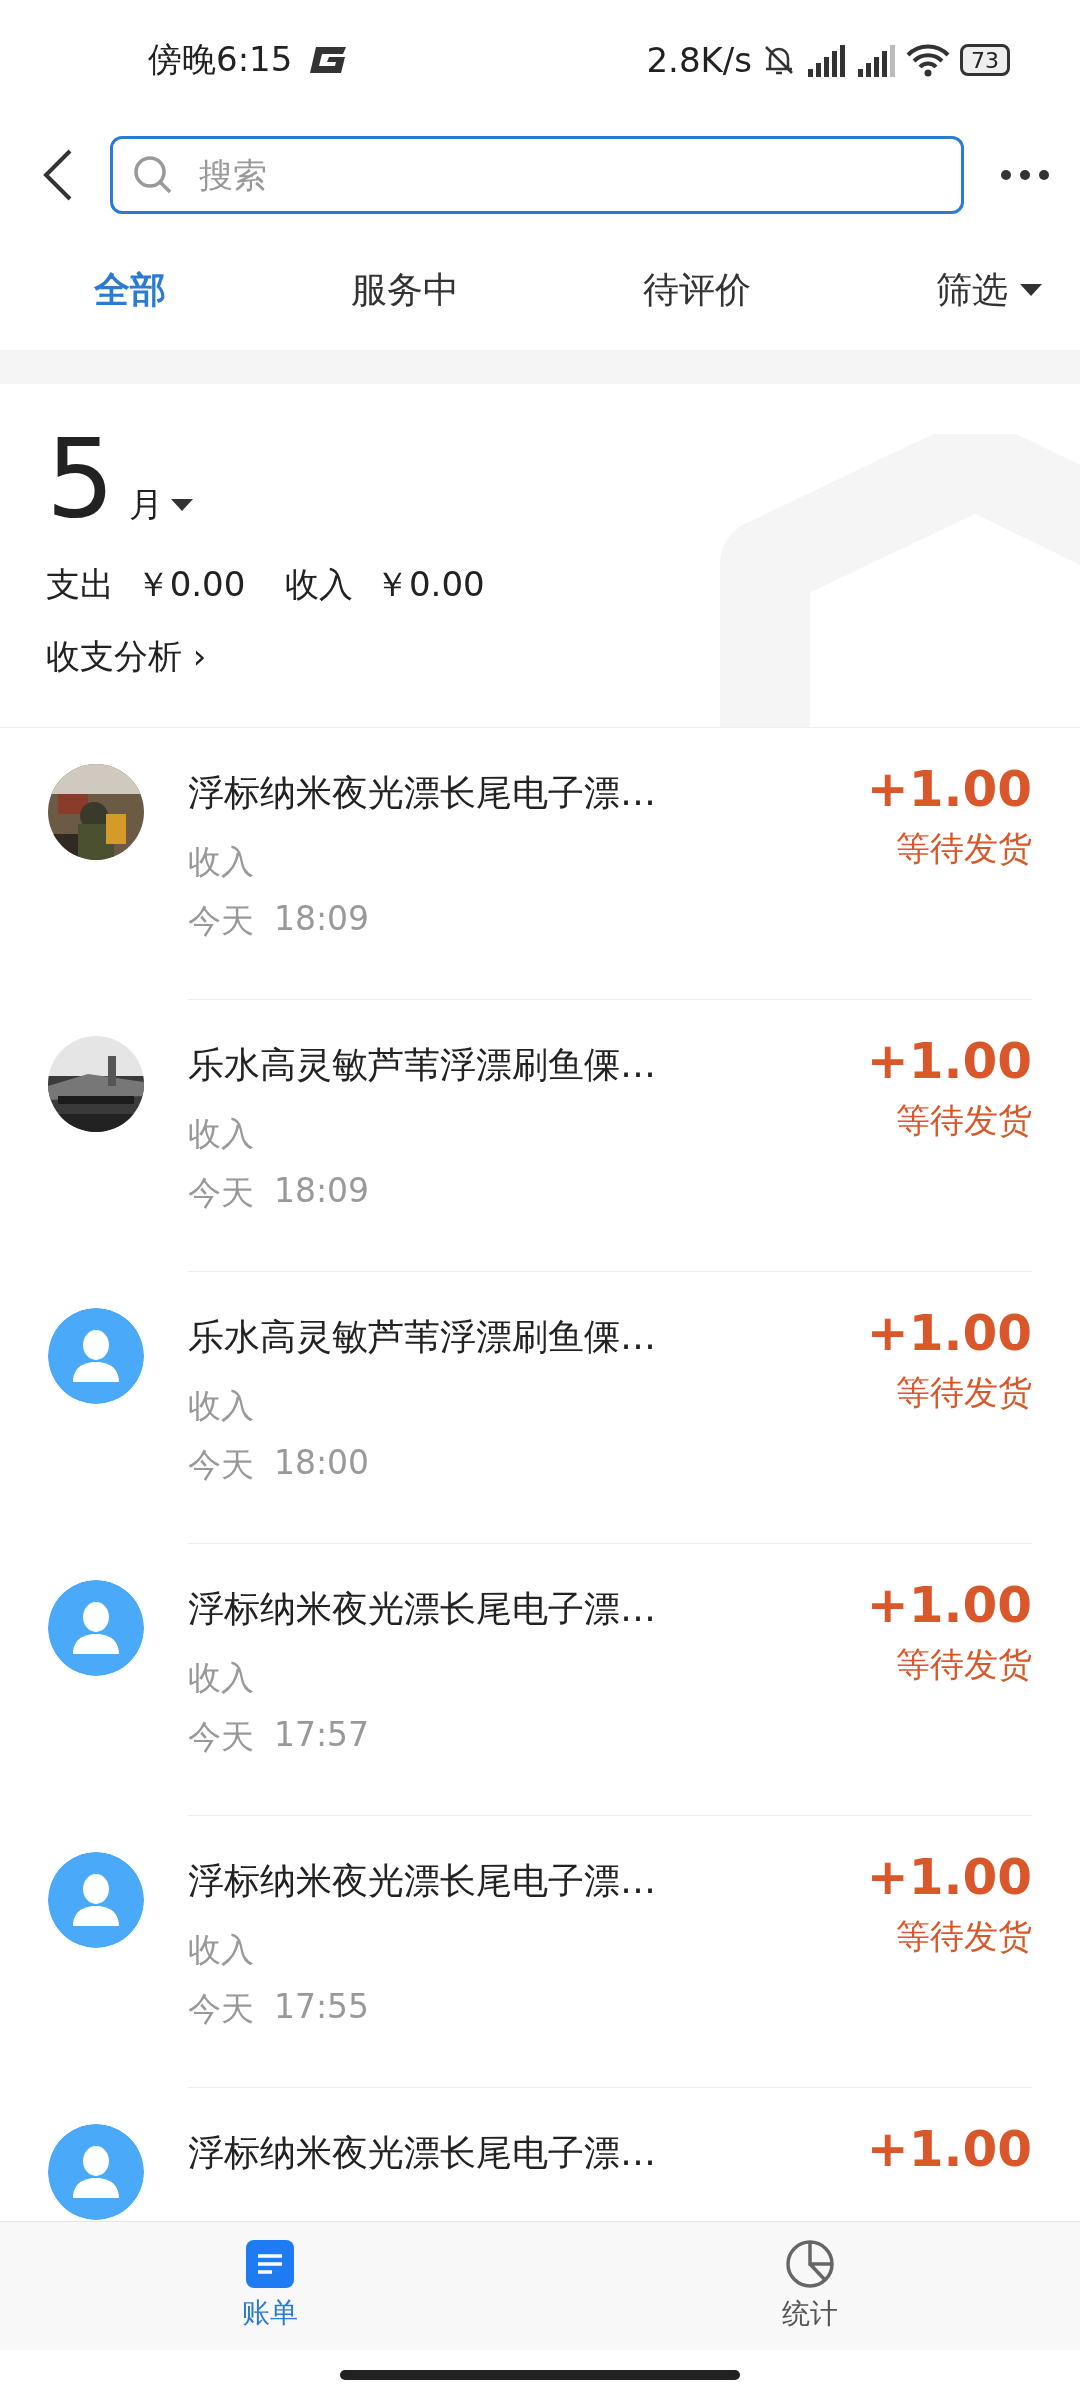  Describe the element at coordinates (985, 60) in the screenshot. I see `battery-level: 73` at that location.